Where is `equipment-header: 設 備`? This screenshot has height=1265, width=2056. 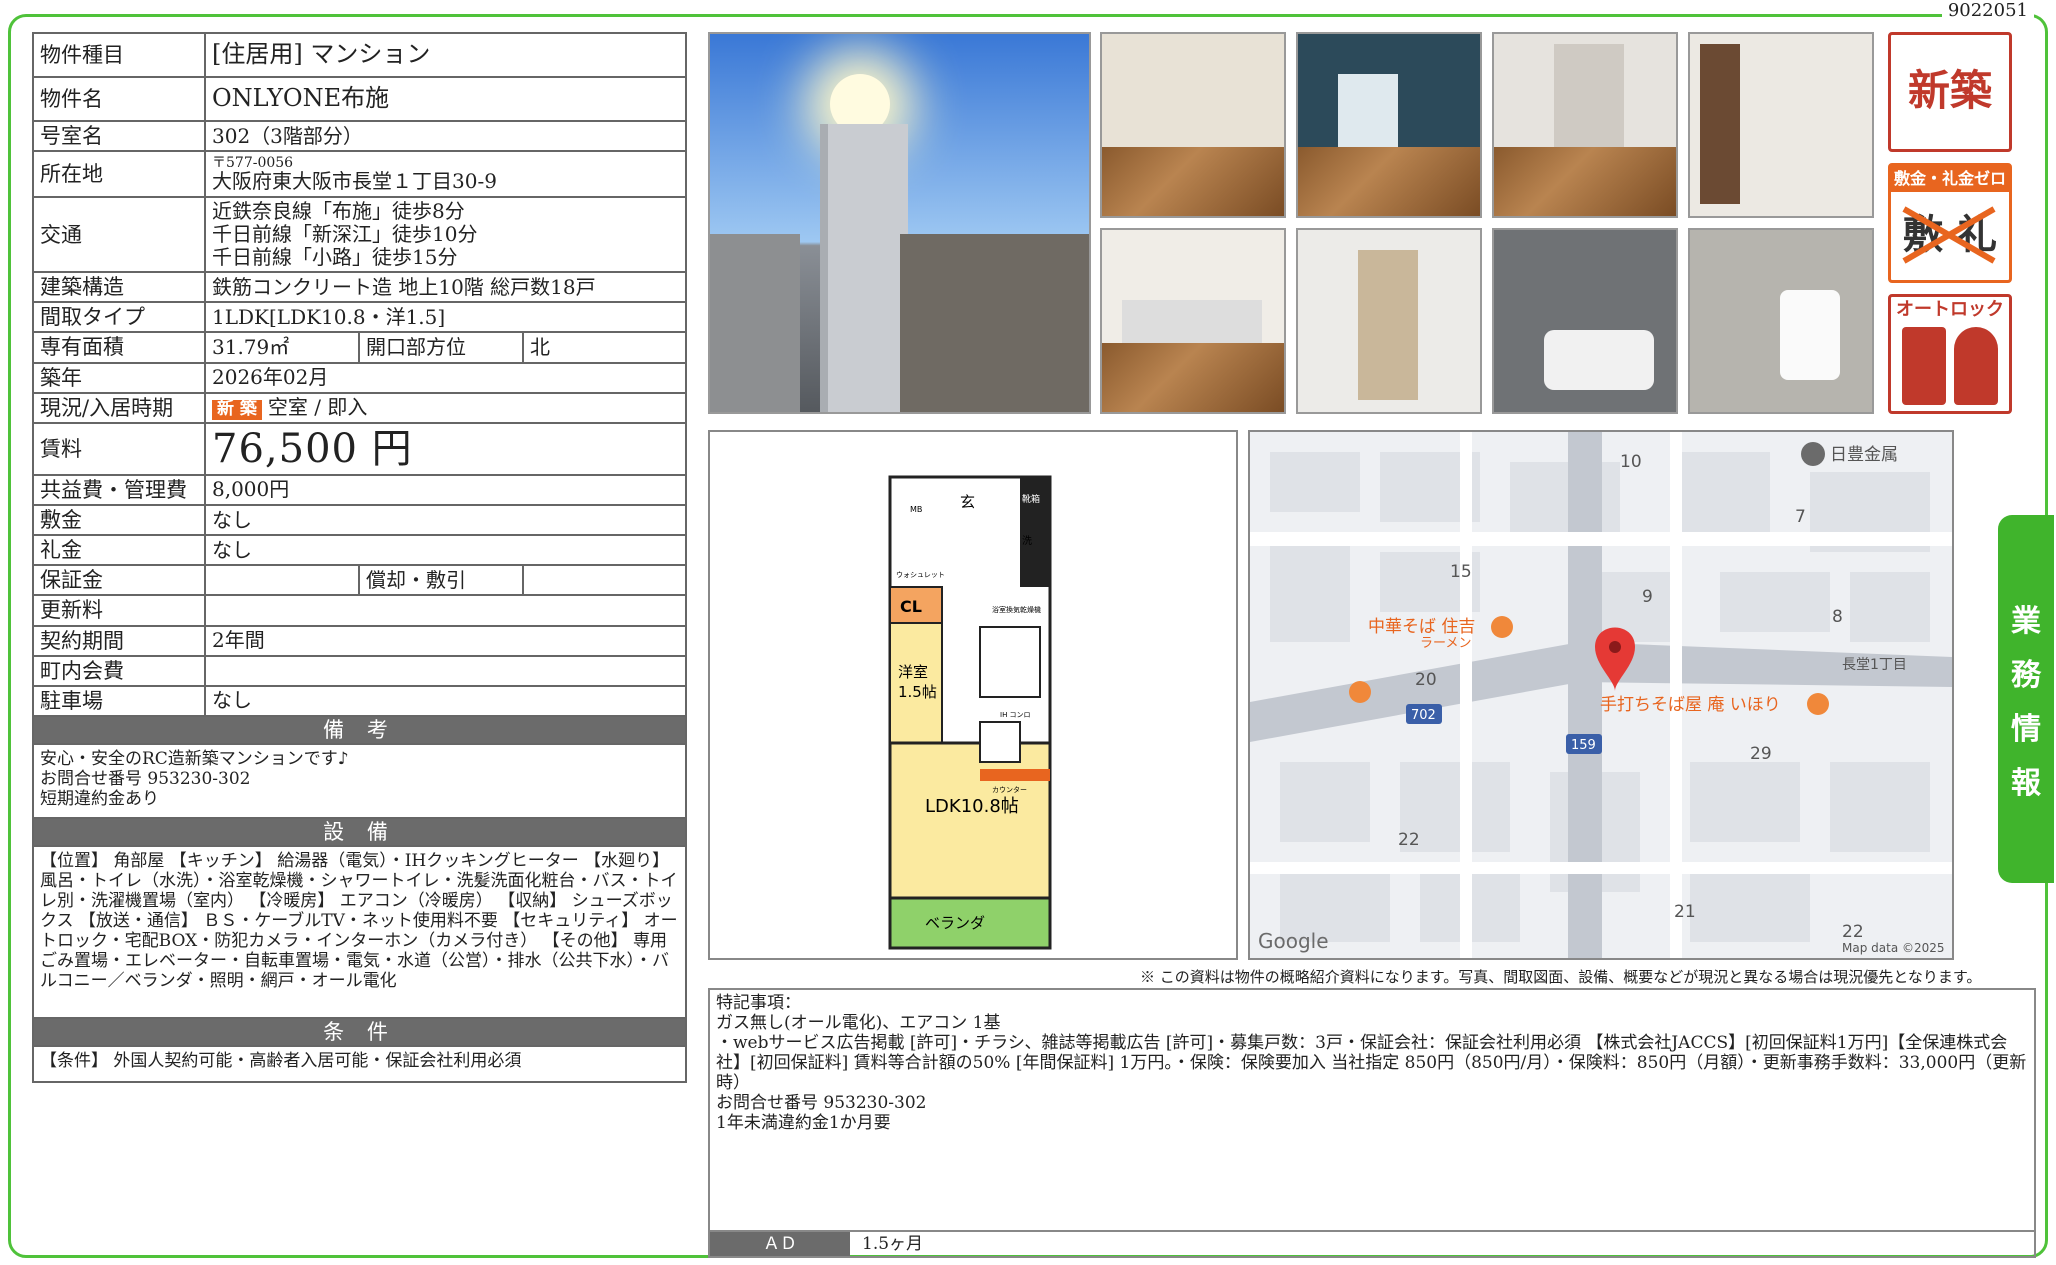 equipment-header: 設 備 is located at coordinates (359, 832).